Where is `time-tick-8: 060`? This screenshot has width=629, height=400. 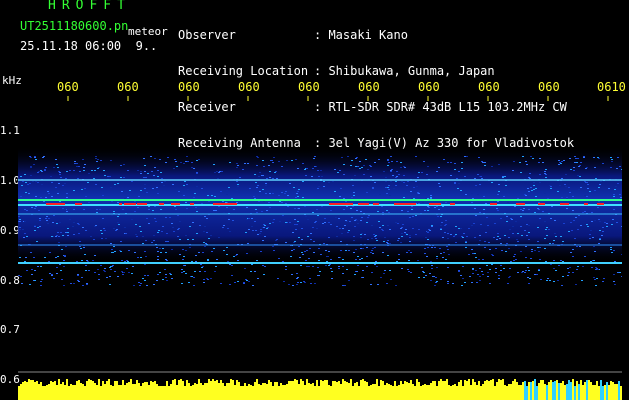 time-tick-8: 060 is located at coordinates (489, 87).